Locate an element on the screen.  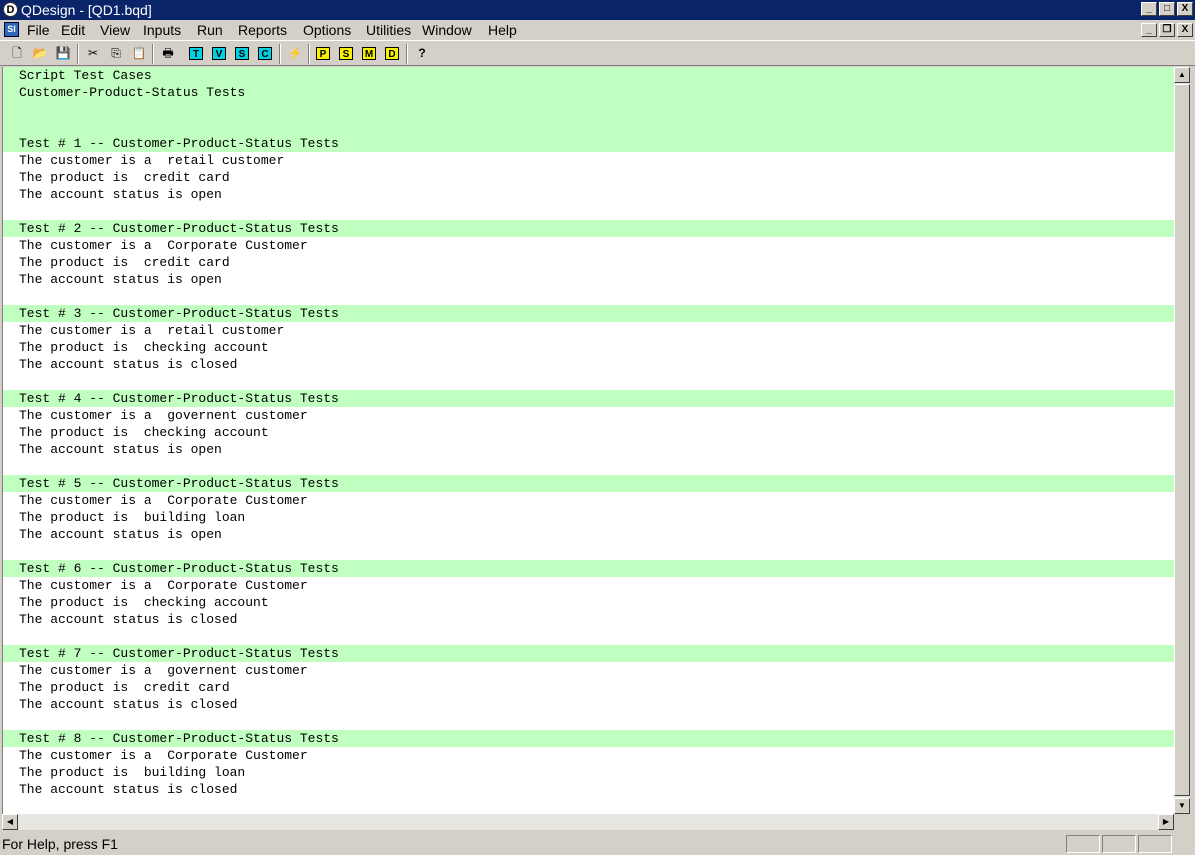
p-report-icon: P is located at coordinates (323, 53).